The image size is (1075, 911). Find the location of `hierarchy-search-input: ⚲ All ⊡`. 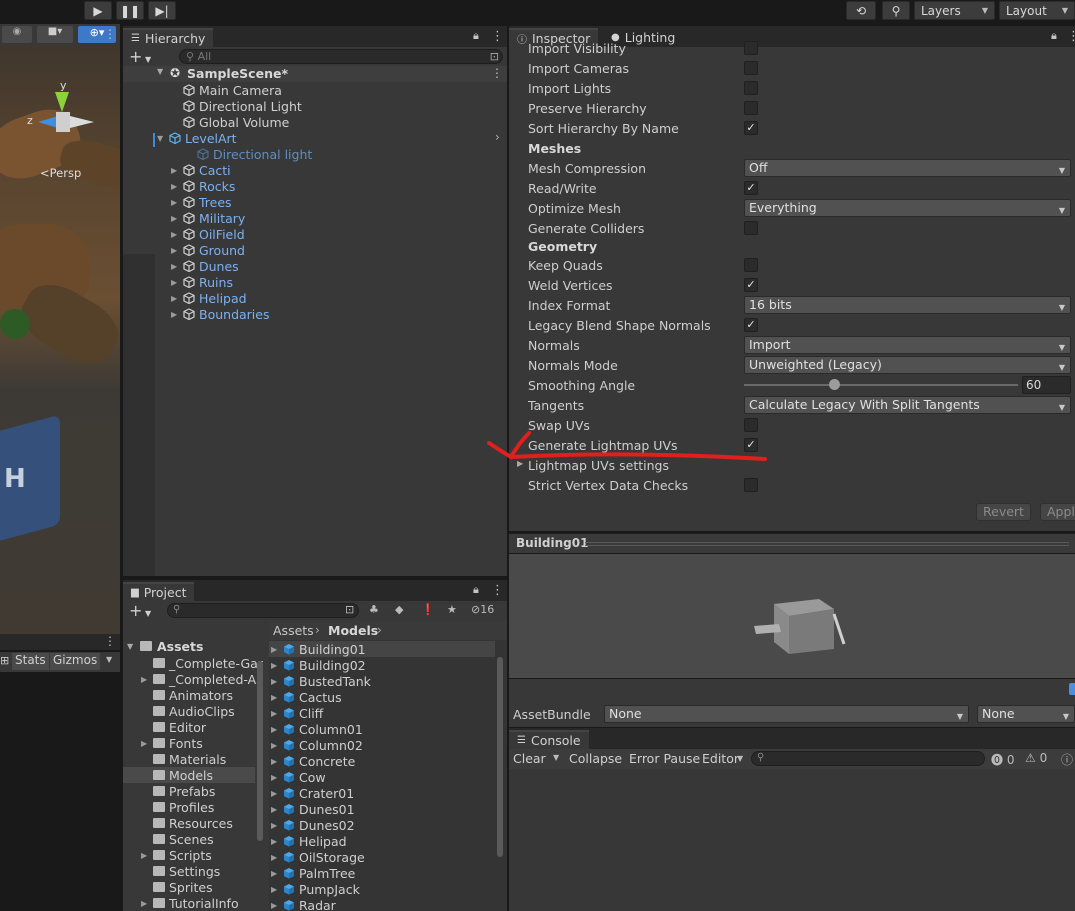

hierarchy-search-input: ⚲ All ⊡ is located at coordinates (341, 56).